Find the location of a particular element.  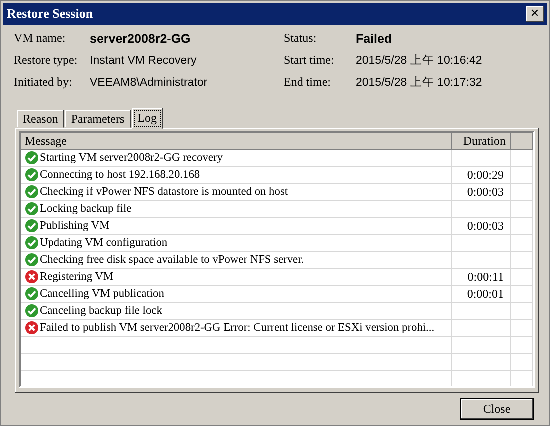

window-title: Restore Session is located at coordinates (50, 14).